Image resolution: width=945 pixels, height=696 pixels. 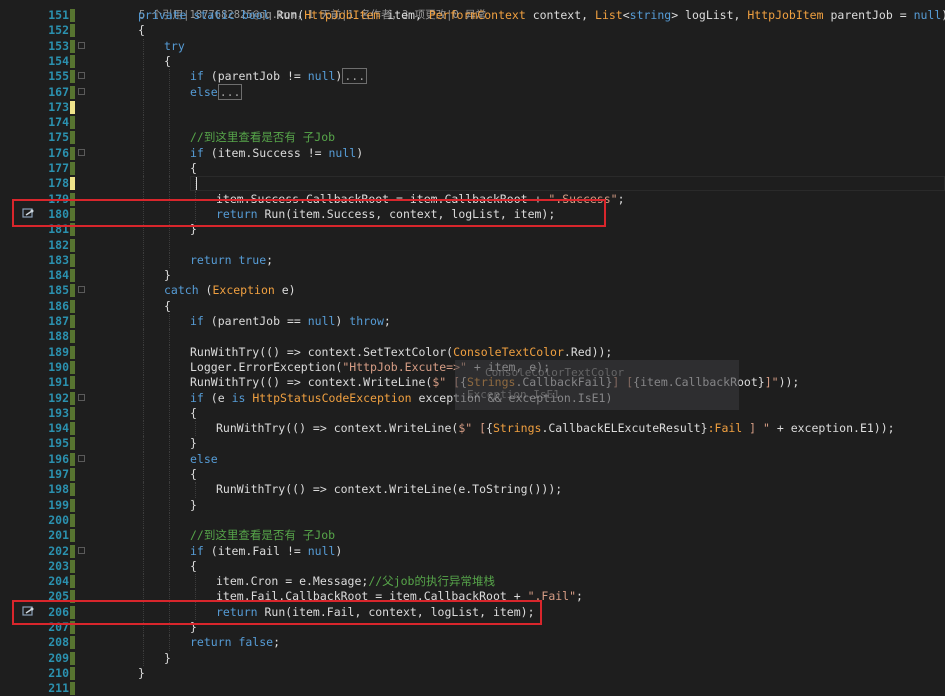 I want to click on code-text: return true;, so click(x=231, y=260).